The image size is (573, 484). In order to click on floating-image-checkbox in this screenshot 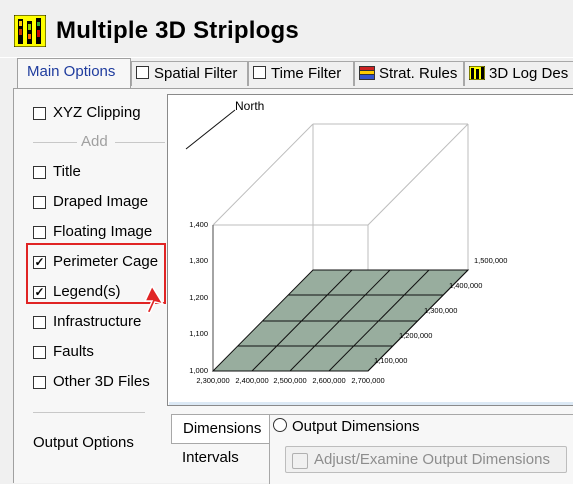, I will do `click(39, 232)`.